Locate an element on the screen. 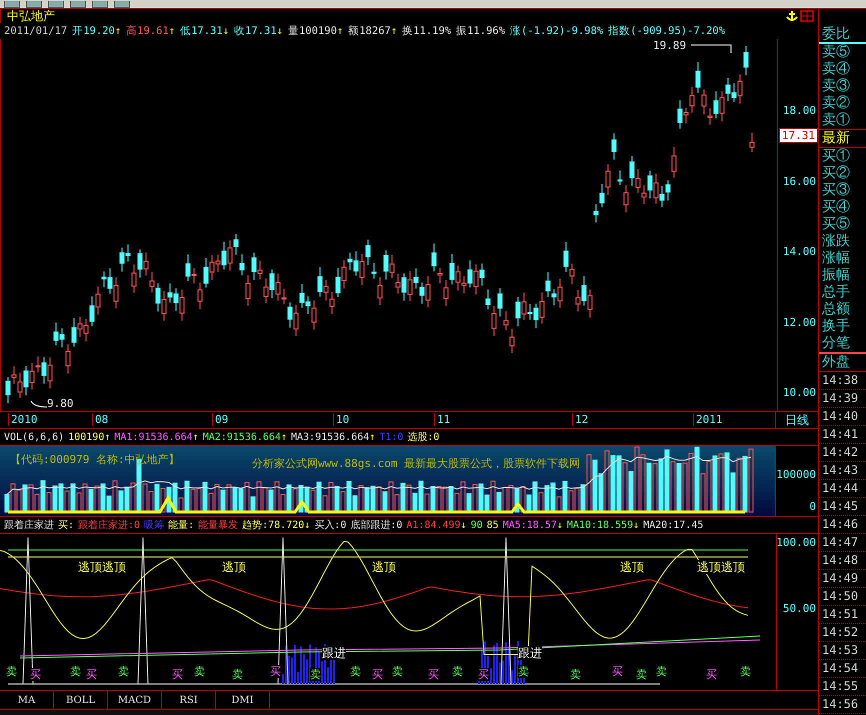 This screenshot has width=866, height=715. volume-field: MA3:91536.664↑ is located at coordinates (333, 437).